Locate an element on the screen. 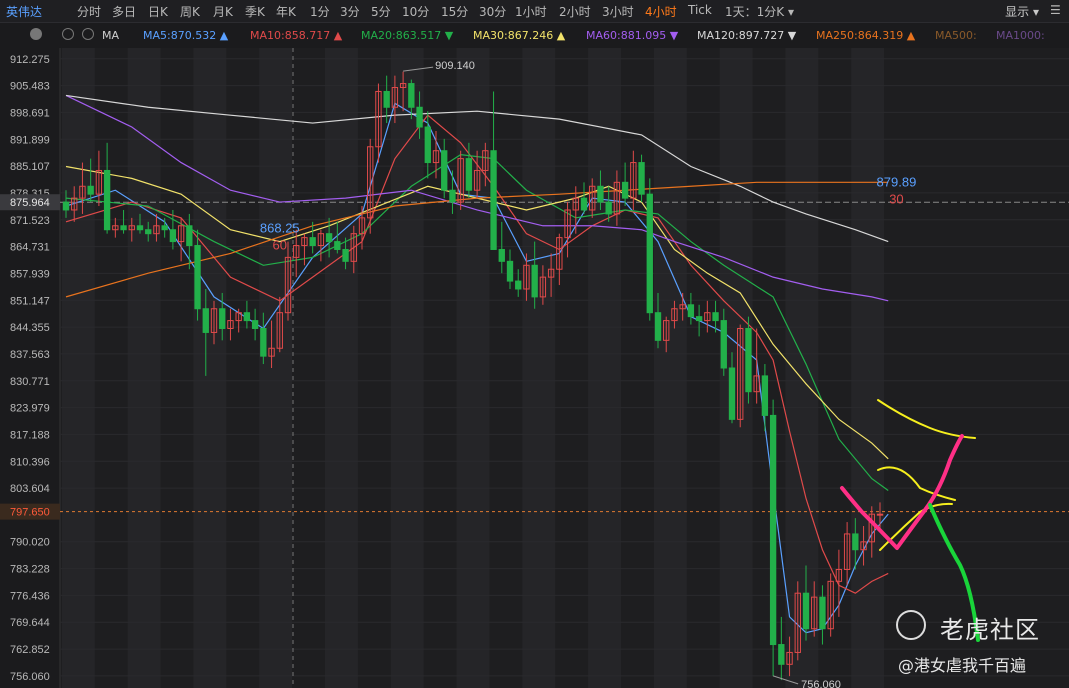  y-tick-label: 776.436 is located at coordinates (30, 596).